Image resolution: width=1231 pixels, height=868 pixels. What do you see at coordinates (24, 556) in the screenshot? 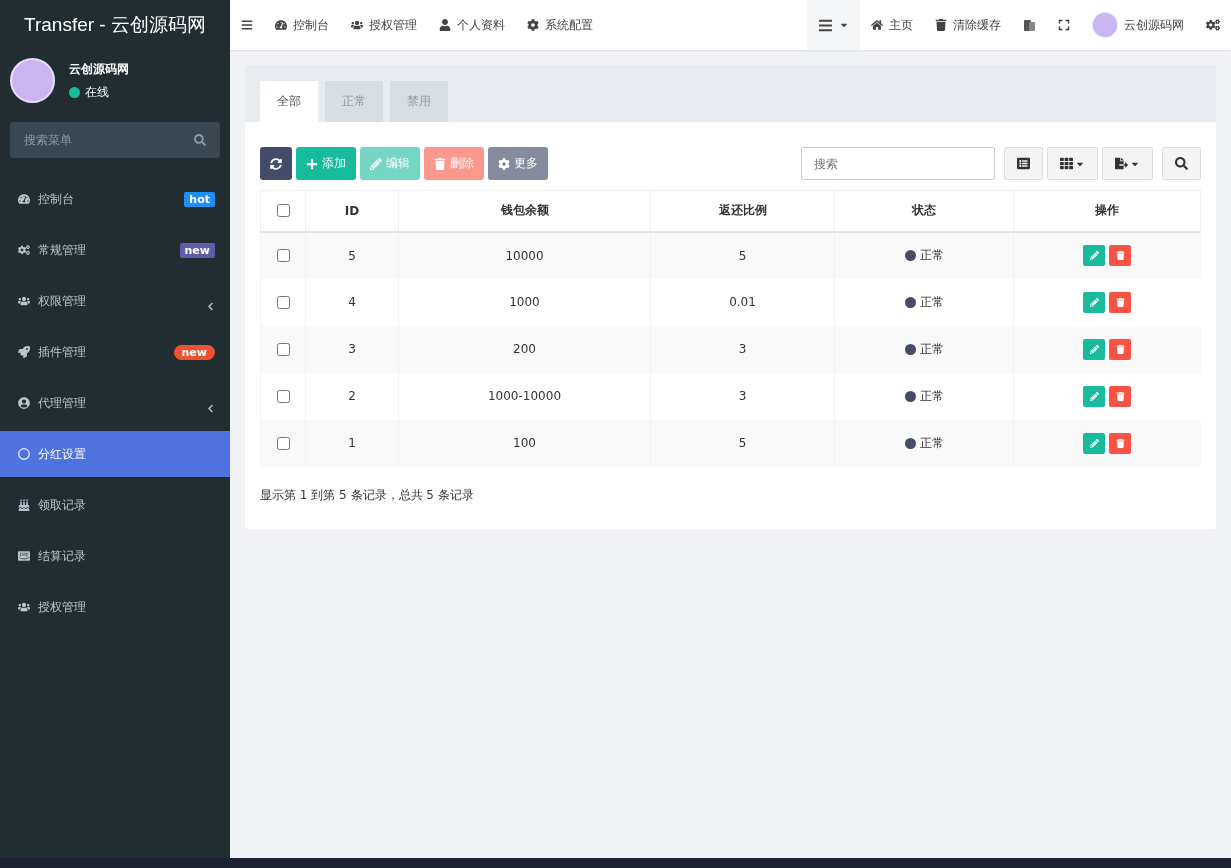
I see `card-icon` at bounding box center [24, 556].